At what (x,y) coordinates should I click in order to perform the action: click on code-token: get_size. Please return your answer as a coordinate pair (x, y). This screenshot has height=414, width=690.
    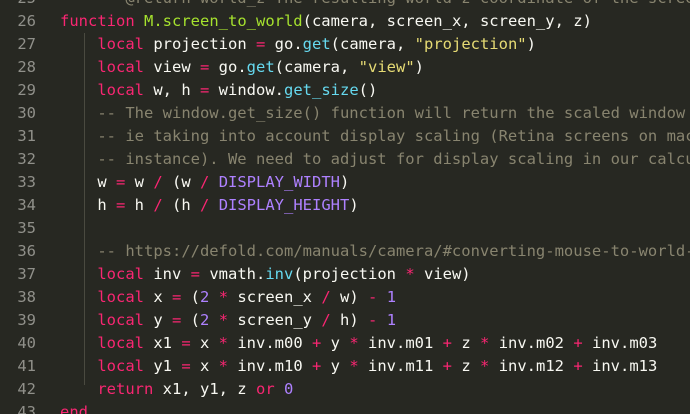
    Looking at the image, I should click on (321, 90).